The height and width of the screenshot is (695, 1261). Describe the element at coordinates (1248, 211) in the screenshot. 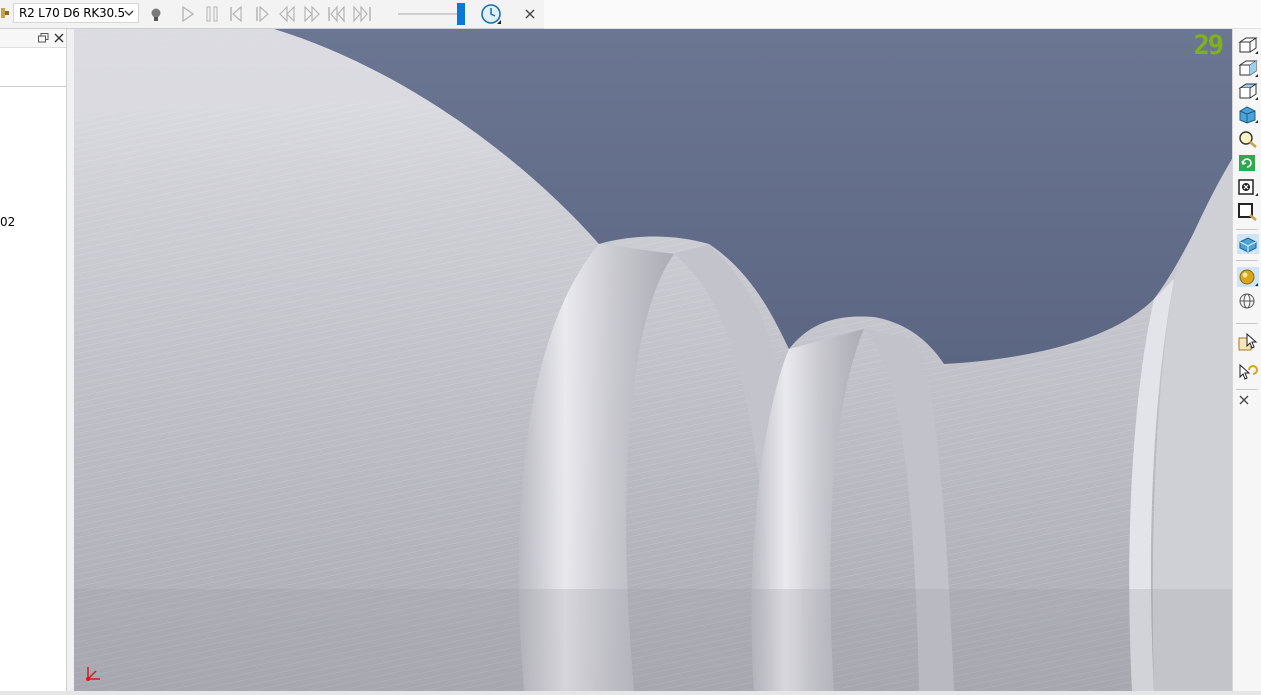

I see `zoom-window-icon` at that location.